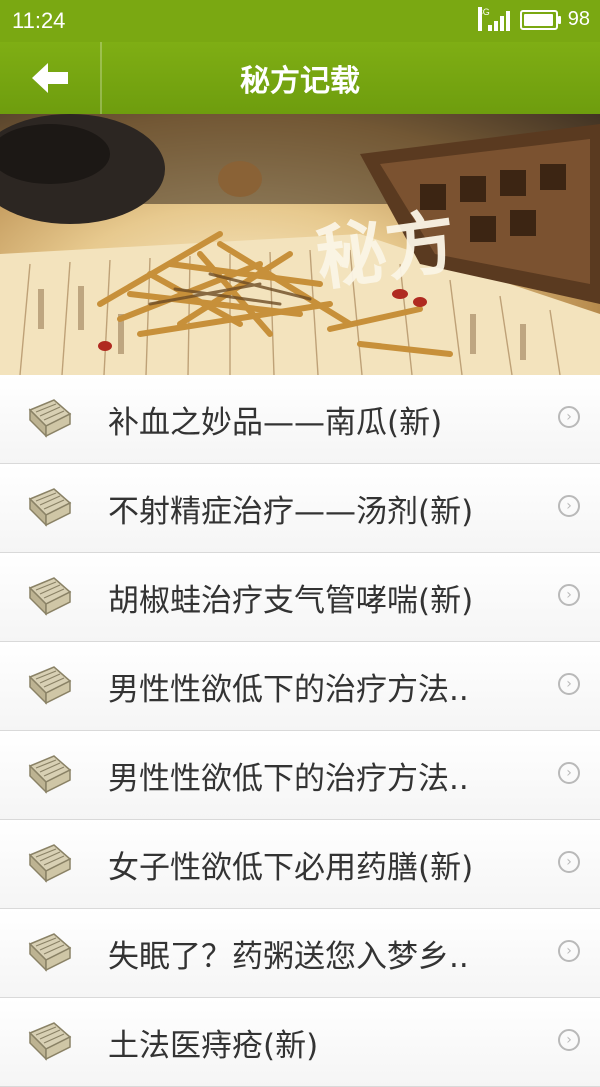 The image size is (600, 1087). What do you see at coordinates (39, 20) in the screenshot?
I see `status-time: 11:24` at bounding box center [39, 20].